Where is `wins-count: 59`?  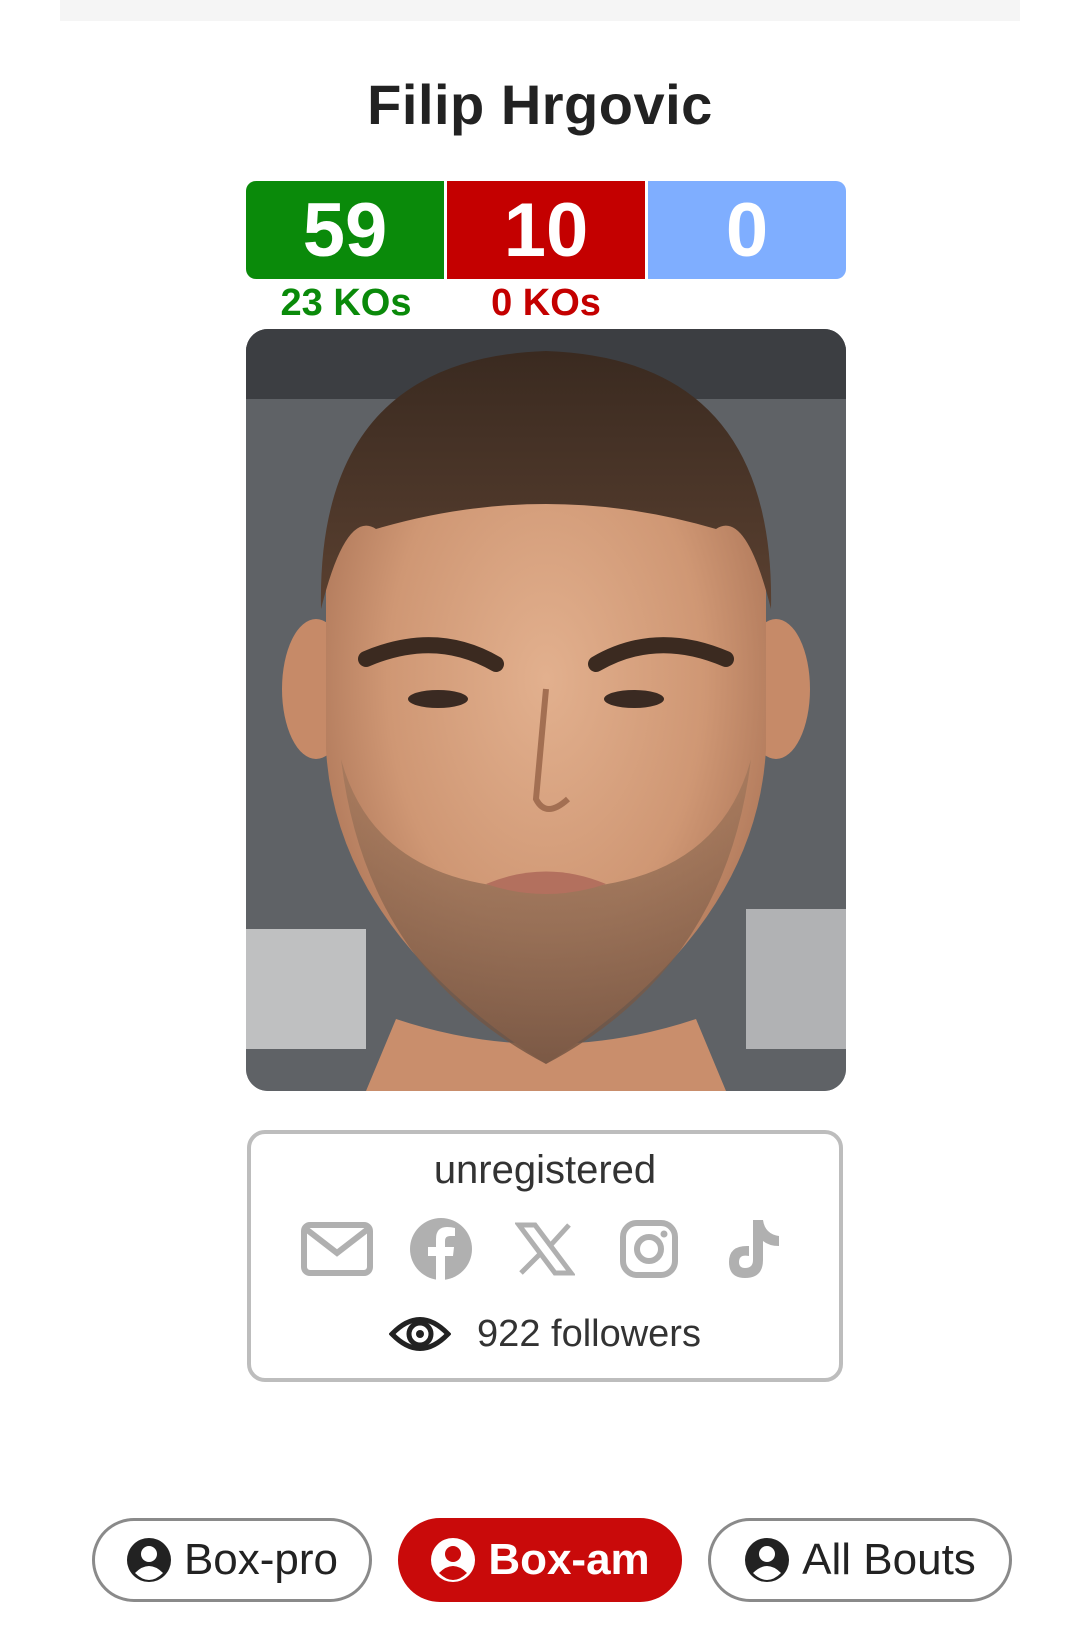 wins-count: 59 is located at coordinates (346, 230).